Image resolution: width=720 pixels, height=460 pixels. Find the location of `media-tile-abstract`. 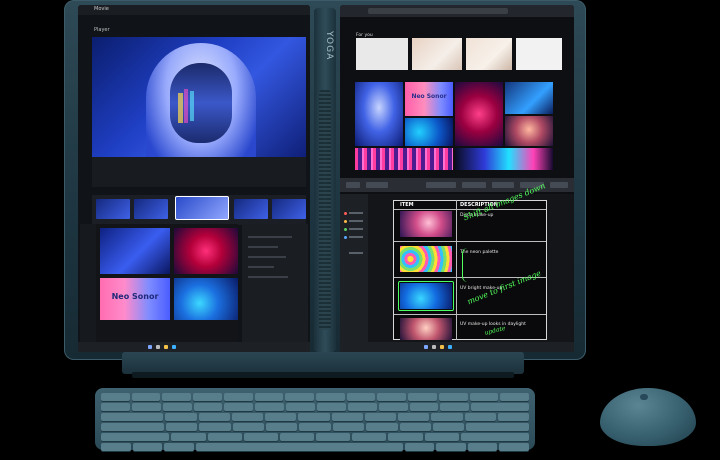

media-tile-abstract is located at coordinates (206, 299).